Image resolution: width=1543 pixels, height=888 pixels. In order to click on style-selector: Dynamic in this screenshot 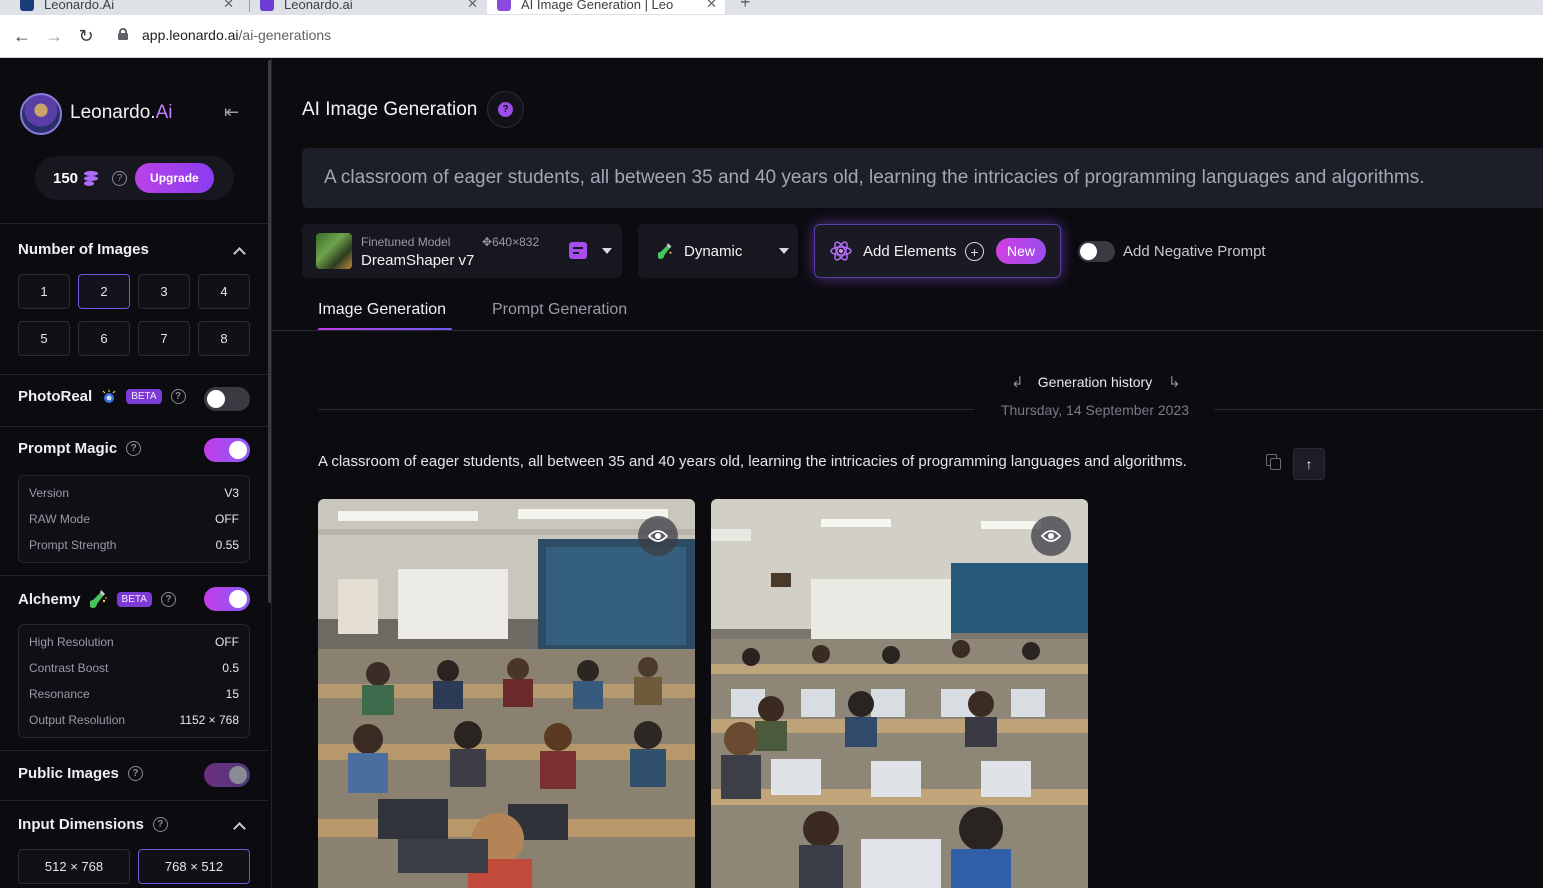, I will do `click(718, 251)`.